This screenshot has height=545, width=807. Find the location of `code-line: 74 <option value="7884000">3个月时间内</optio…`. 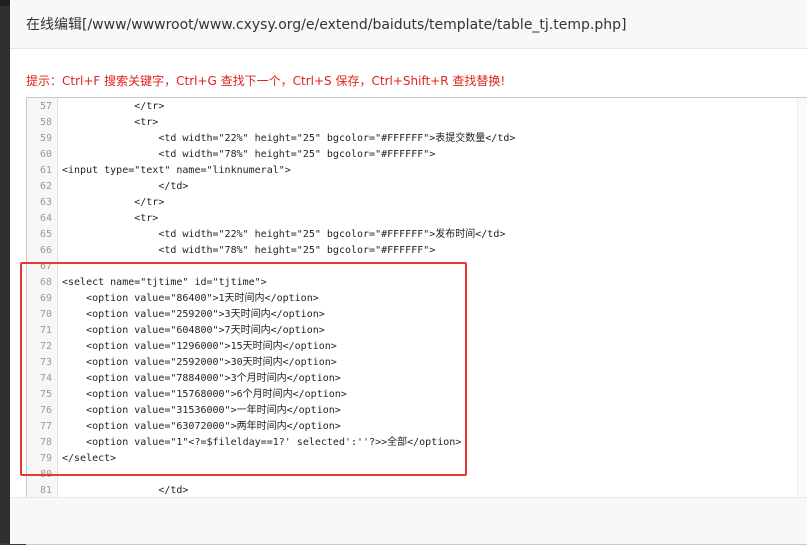

code-line: 74 <option value="7884000">3个月时间内</optio… is located at coordinates (417, 379).